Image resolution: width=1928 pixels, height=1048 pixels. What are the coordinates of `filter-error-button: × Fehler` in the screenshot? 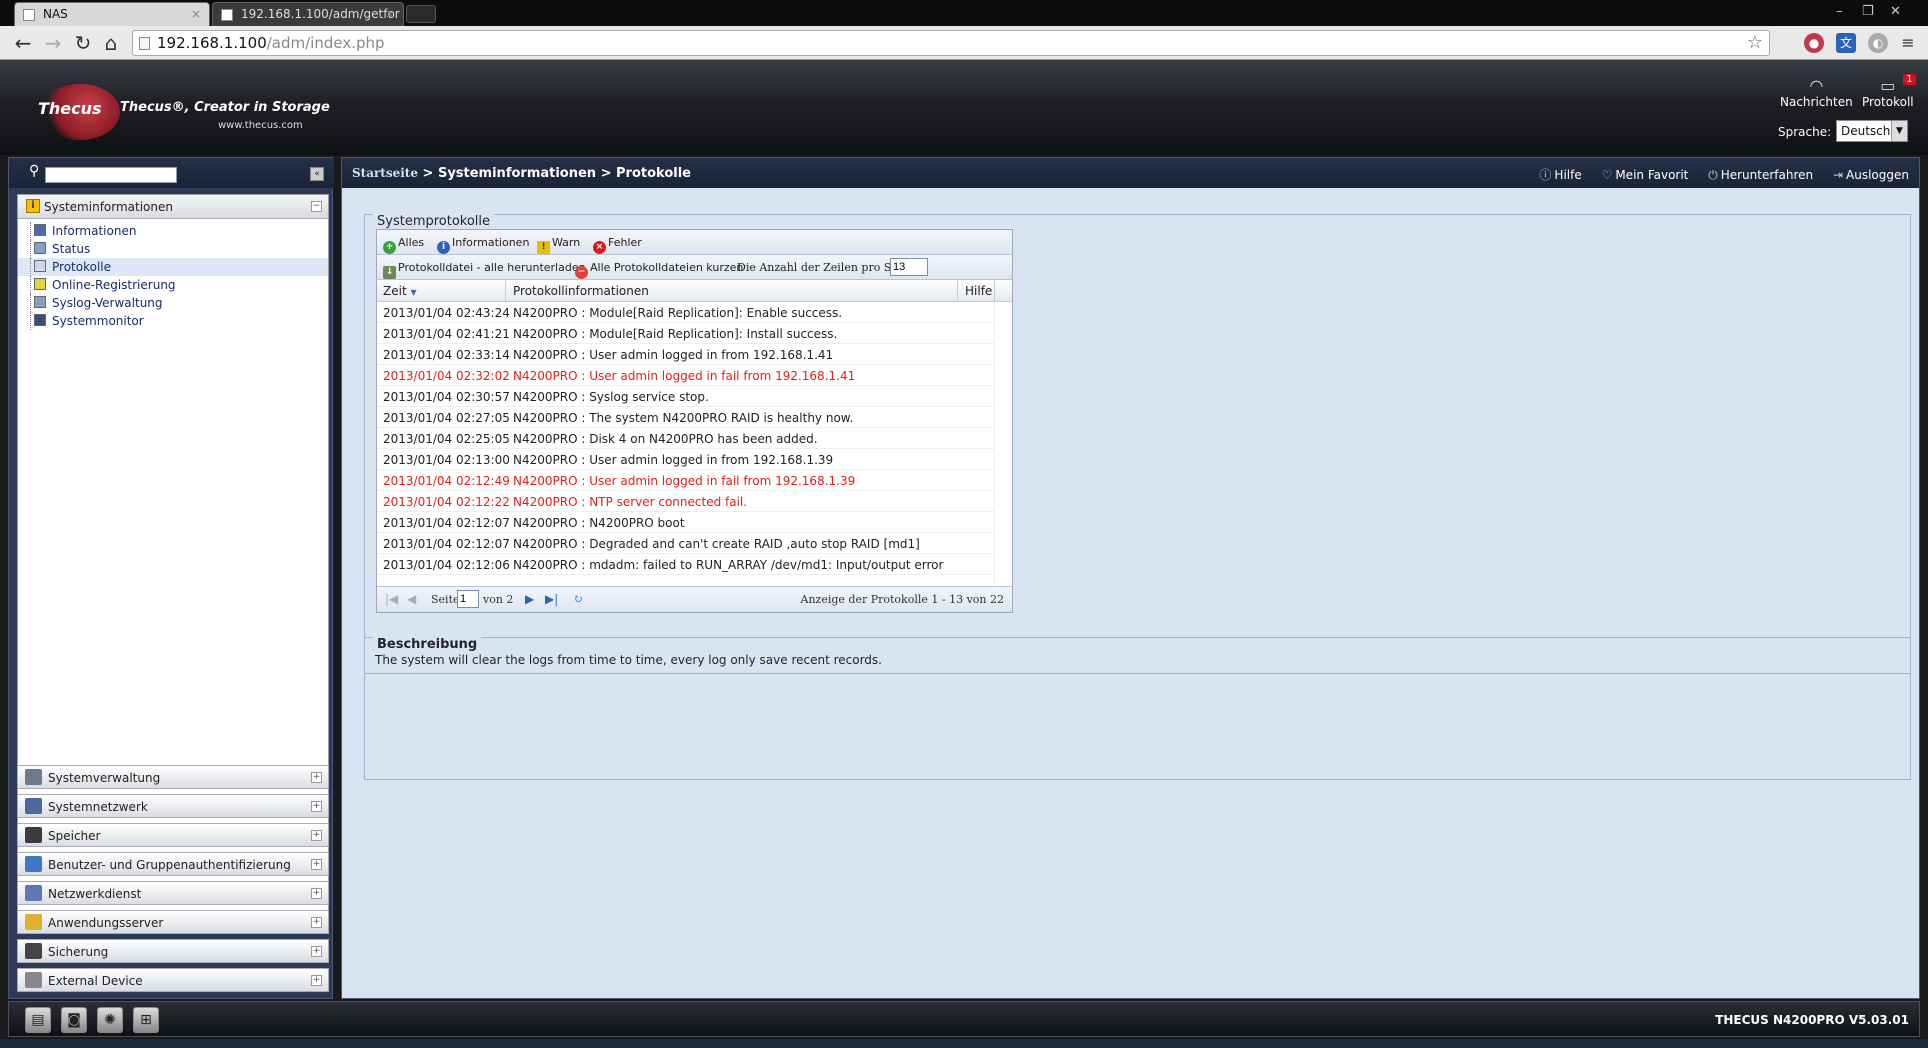 It's located at (617, 245).